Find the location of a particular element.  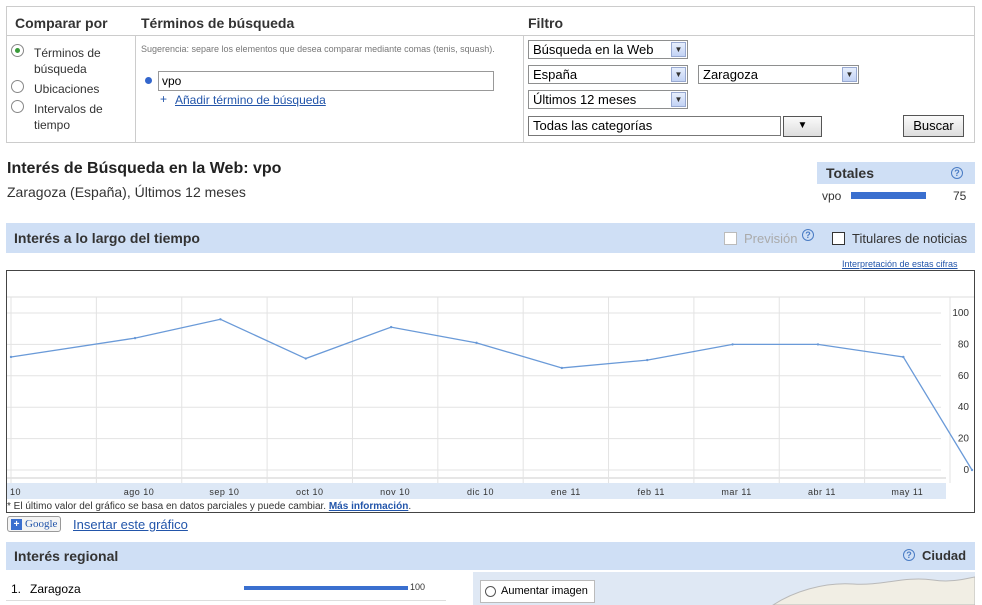

x-tick-label: feb 11 is located at coordinates (651, 492).